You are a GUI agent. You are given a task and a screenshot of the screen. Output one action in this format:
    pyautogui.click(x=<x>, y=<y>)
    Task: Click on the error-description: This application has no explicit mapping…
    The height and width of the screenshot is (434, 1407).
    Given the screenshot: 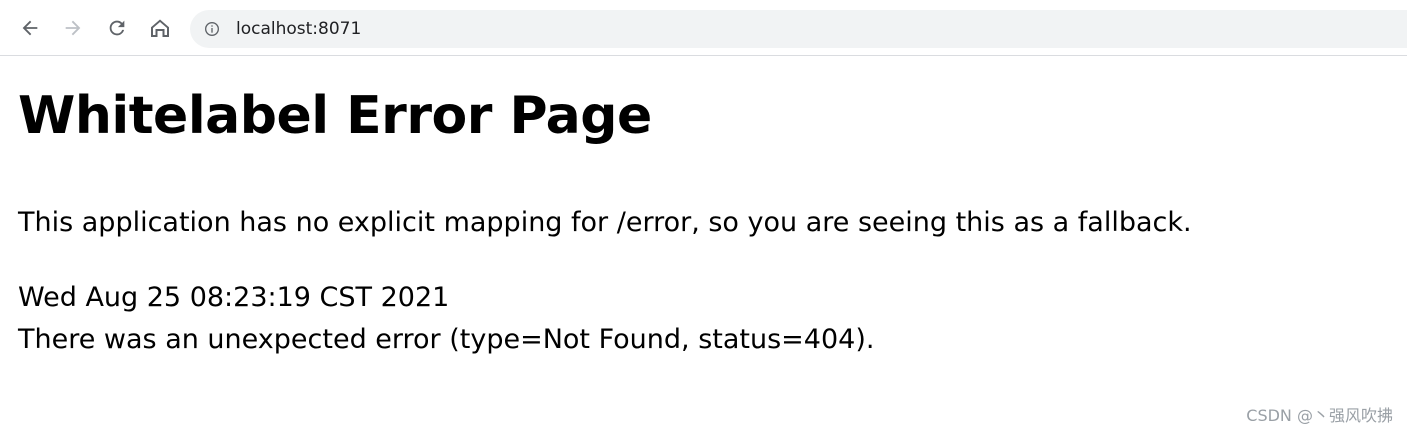 What is the action you would take?
    pyautogui.click(x=605, y=222)
    